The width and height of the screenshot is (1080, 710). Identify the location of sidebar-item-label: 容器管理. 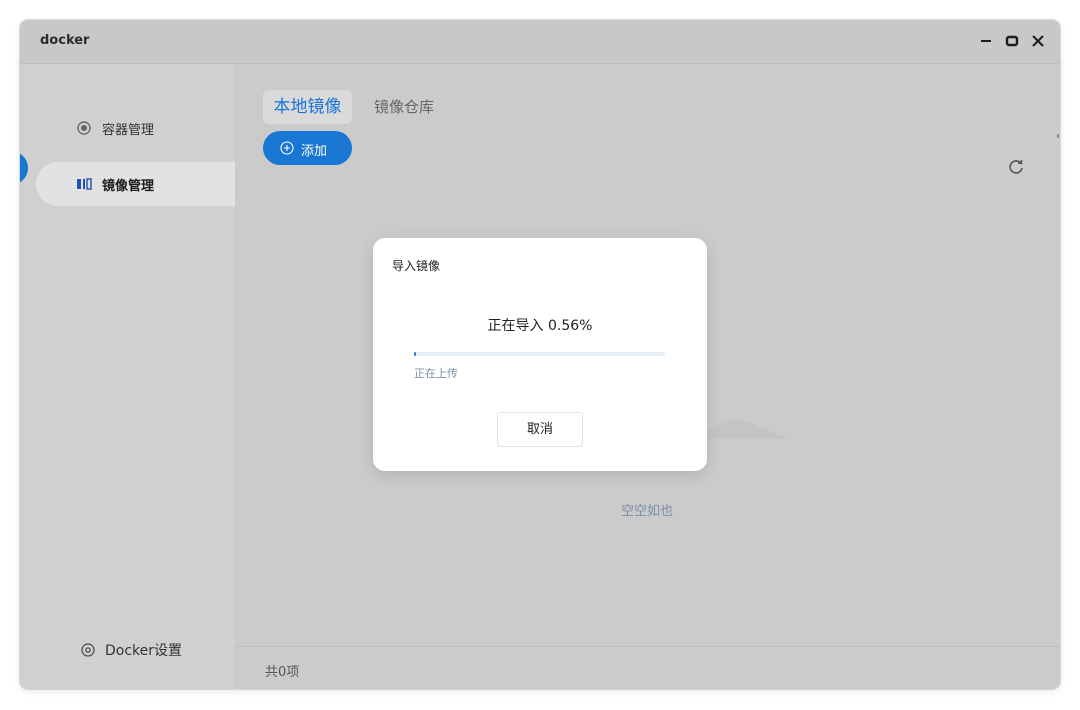
(128, 130).